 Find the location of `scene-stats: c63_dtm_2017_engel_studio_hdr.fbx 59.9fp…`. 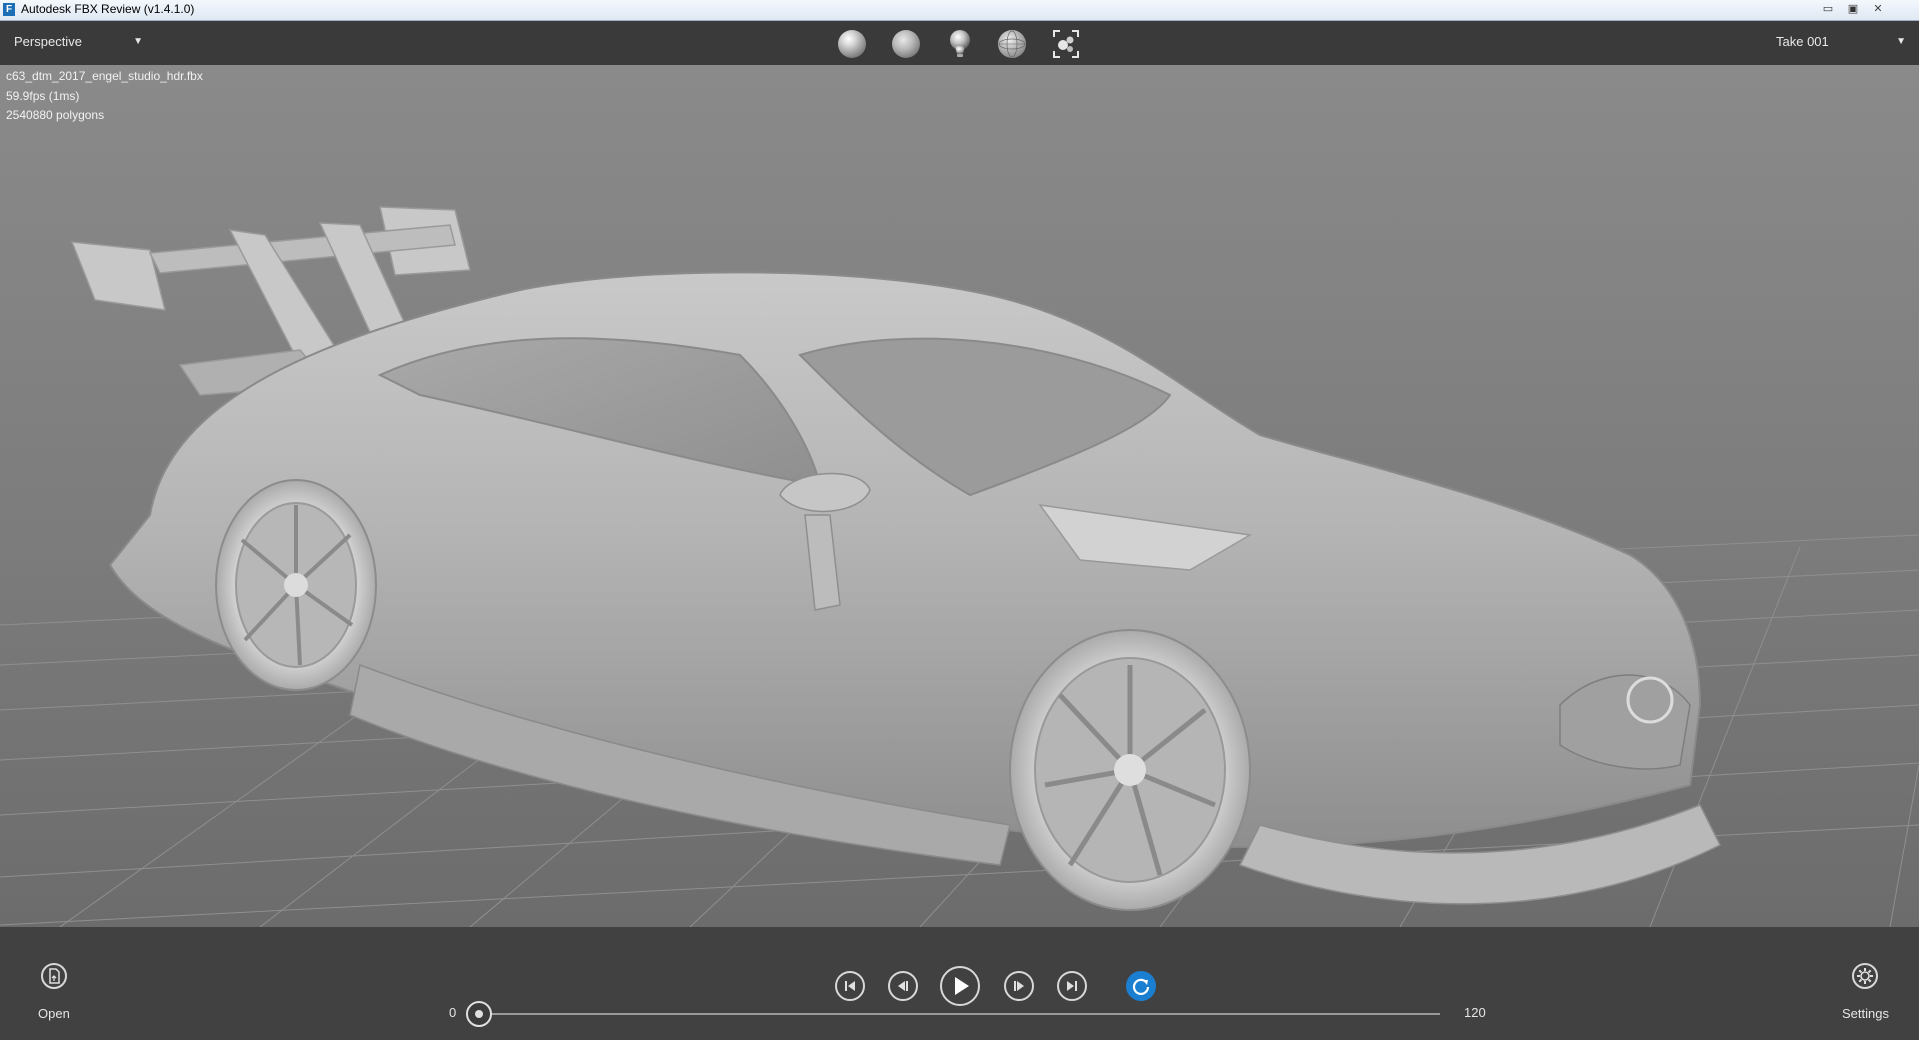

scene-stats: c63_dtm_2017_engel_studio_hdr.fbx 59.9fp… is located at coordinates (104, 96).